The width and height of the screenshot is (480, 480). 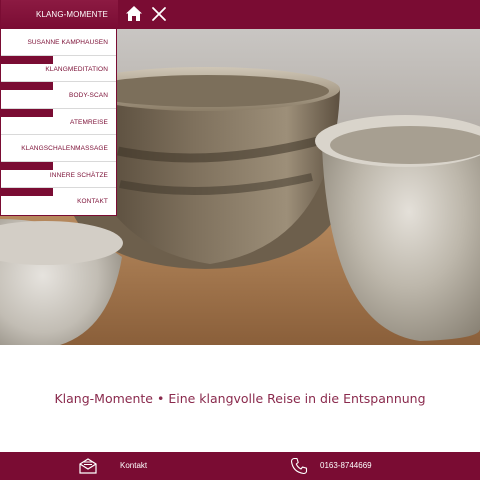 I want to click on menu-item-body-scan: BODY-SCAN, so click(x=58, y=95).